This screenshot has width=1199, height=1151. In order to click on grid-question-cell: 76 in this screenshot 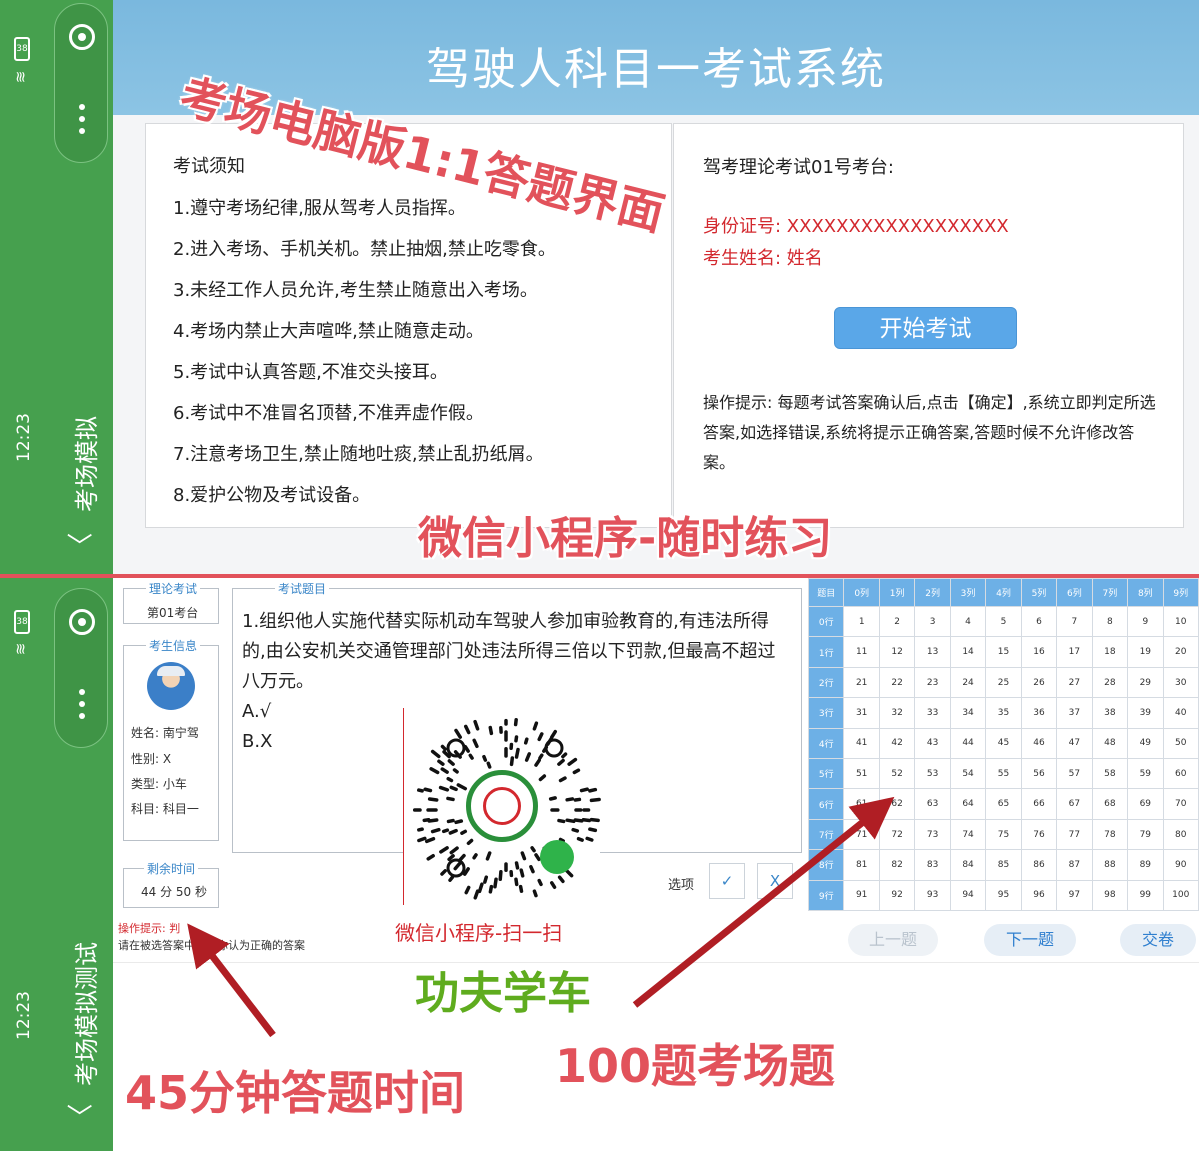, I will do `click(1039, 834)`.